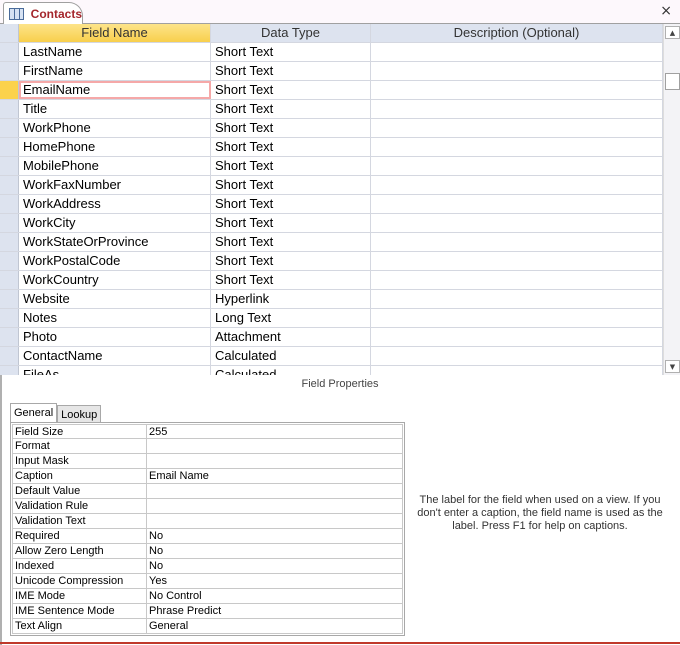 Image resolution: width=680 pixels, height=645 pixels. I want to click on data-type-cell: Hyperlink, so click(291, 299).